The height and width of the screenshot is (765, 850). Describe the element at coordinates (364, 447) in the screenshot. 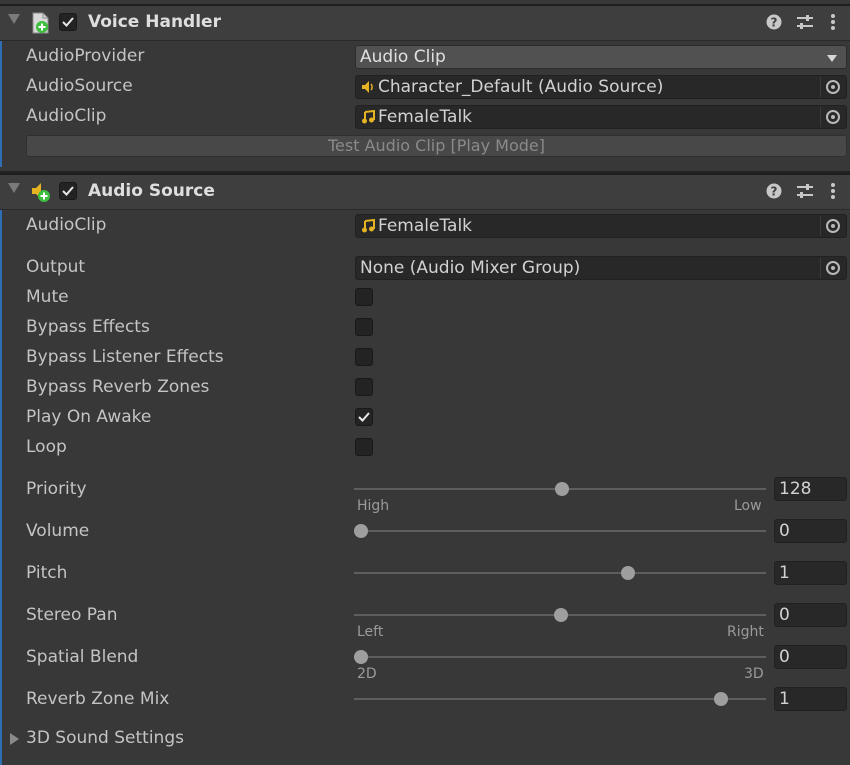

I see `loop-checkbox` at that location.